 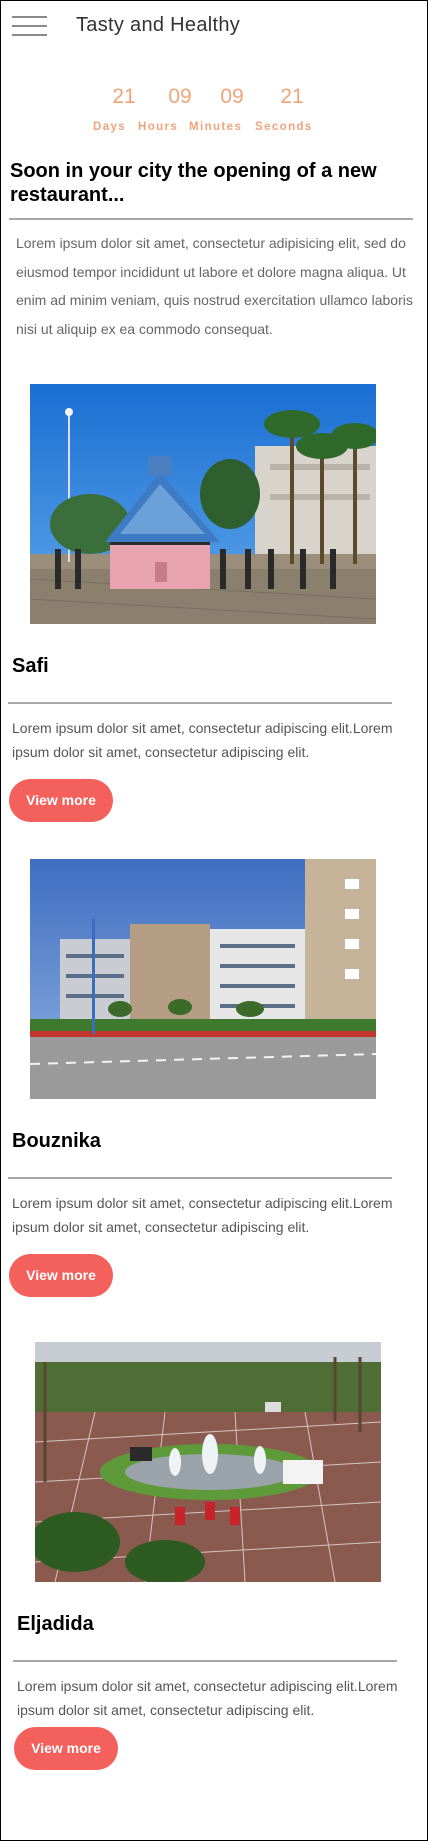 What do you see at coordinates (203, 979) in the screenshot?
I see `bouznika-photo` at bounding box center [203, 979].